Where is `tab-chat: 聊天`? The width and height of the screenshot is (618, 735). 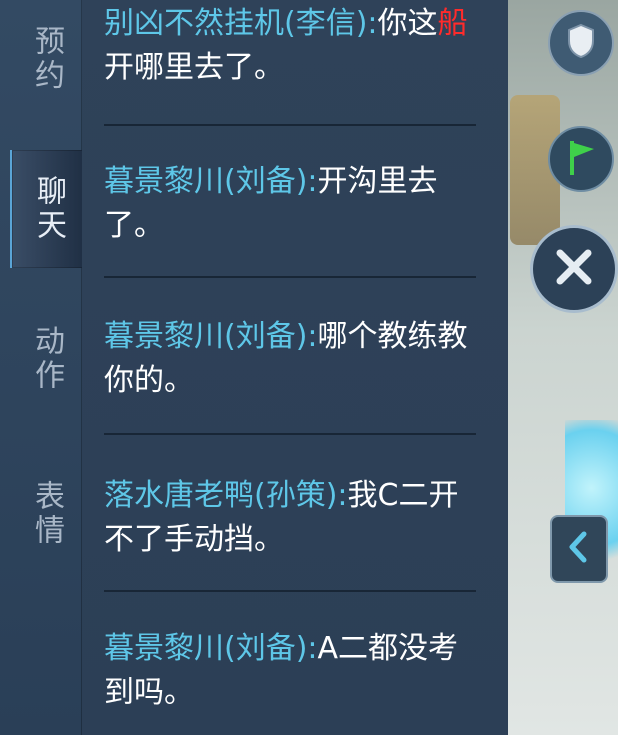 tab-chat: 聊天 is located at coordinates (47, 209).